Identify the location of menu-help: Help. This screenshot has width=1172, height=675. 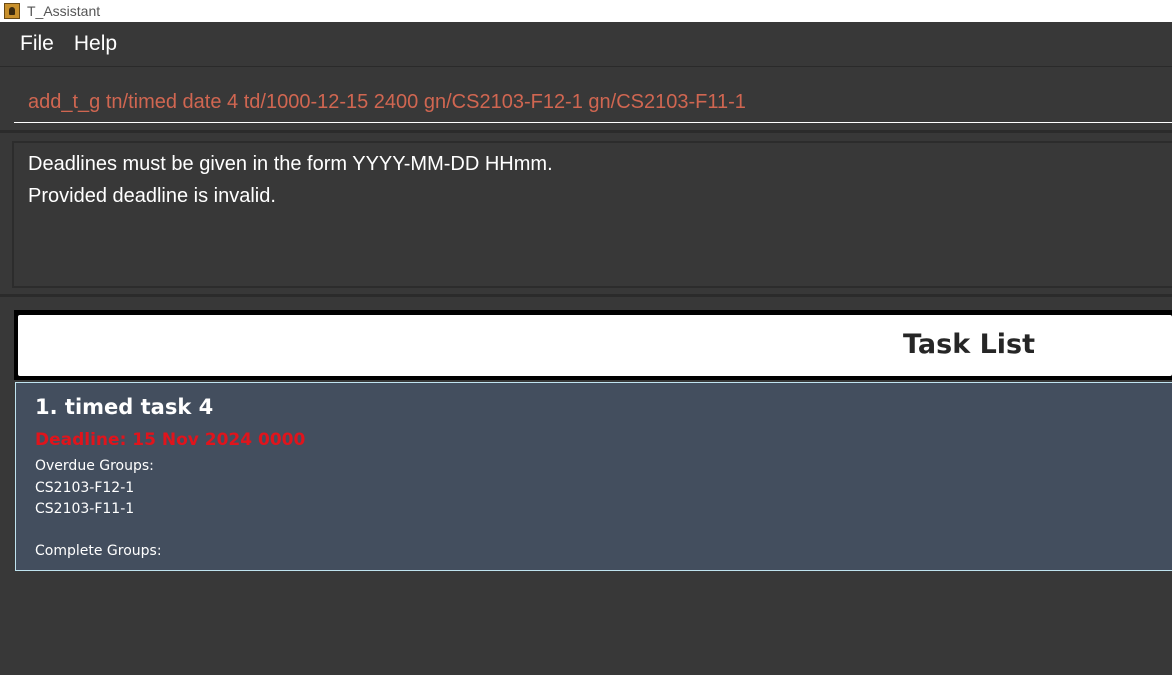
(95, 44).